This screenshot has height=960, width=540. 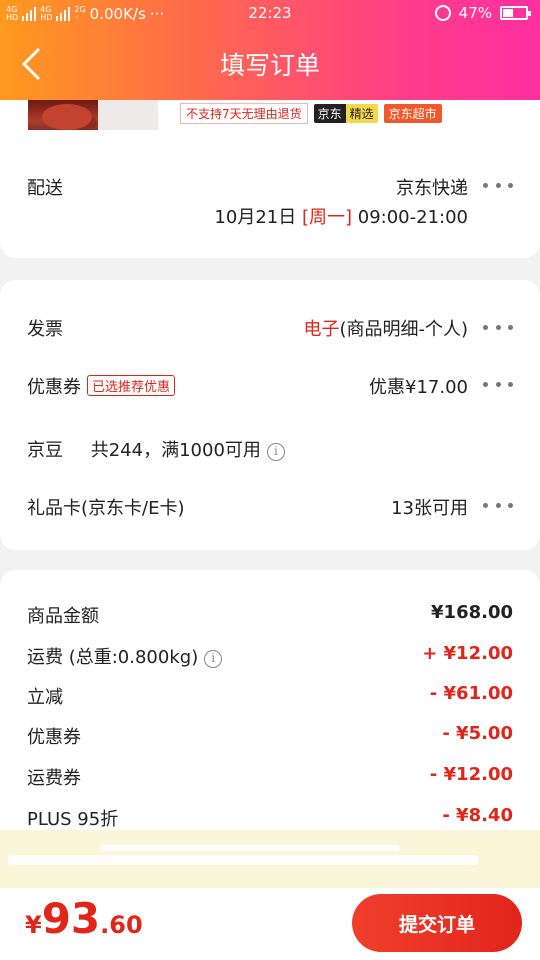 What do you see at coordinates (321, 329) in the screenshot?
I see `invoice-type: 电子` at bounding box center [321, 329].